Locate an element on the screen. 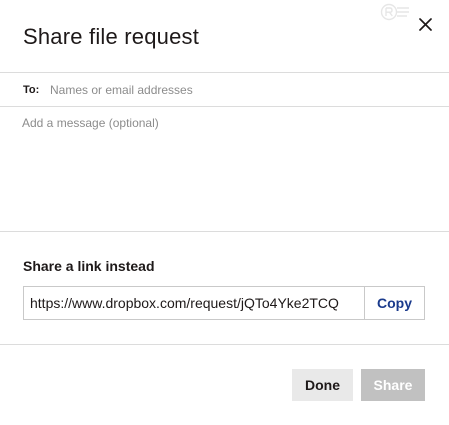 Image resolution: width=449 pixels, height=425 pixels. close-icon is located at coordinates (425, 24).